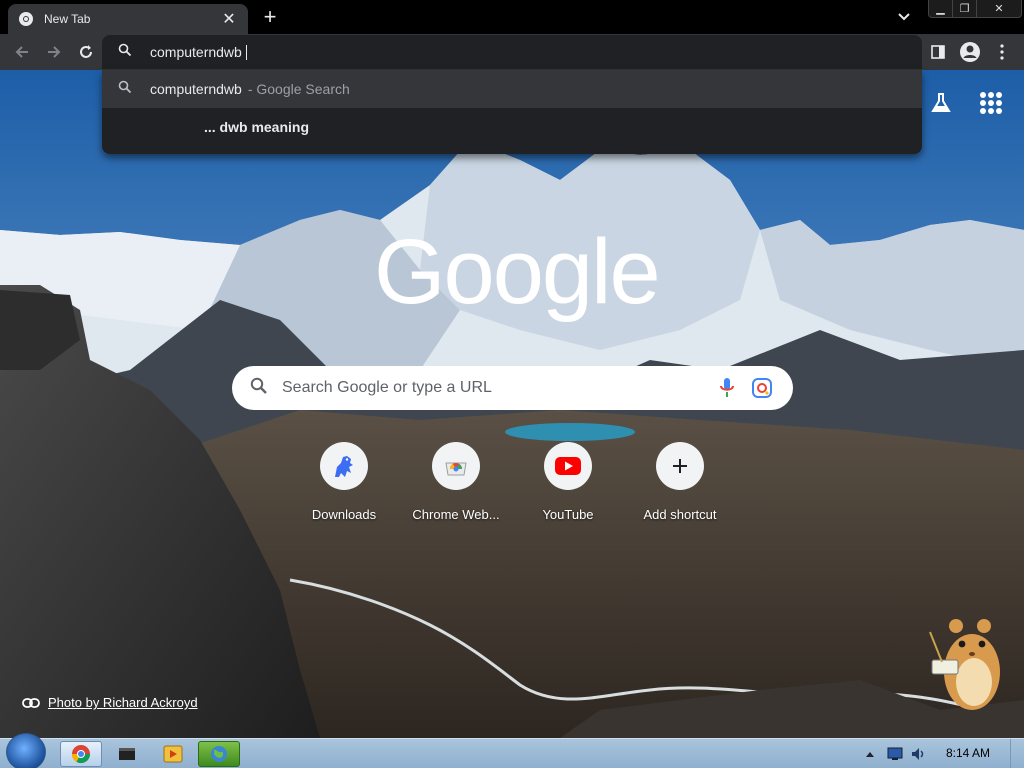 This screenshot has height=768, width=1024. I want to click on close-window-button: ✕, so click(999, 8).